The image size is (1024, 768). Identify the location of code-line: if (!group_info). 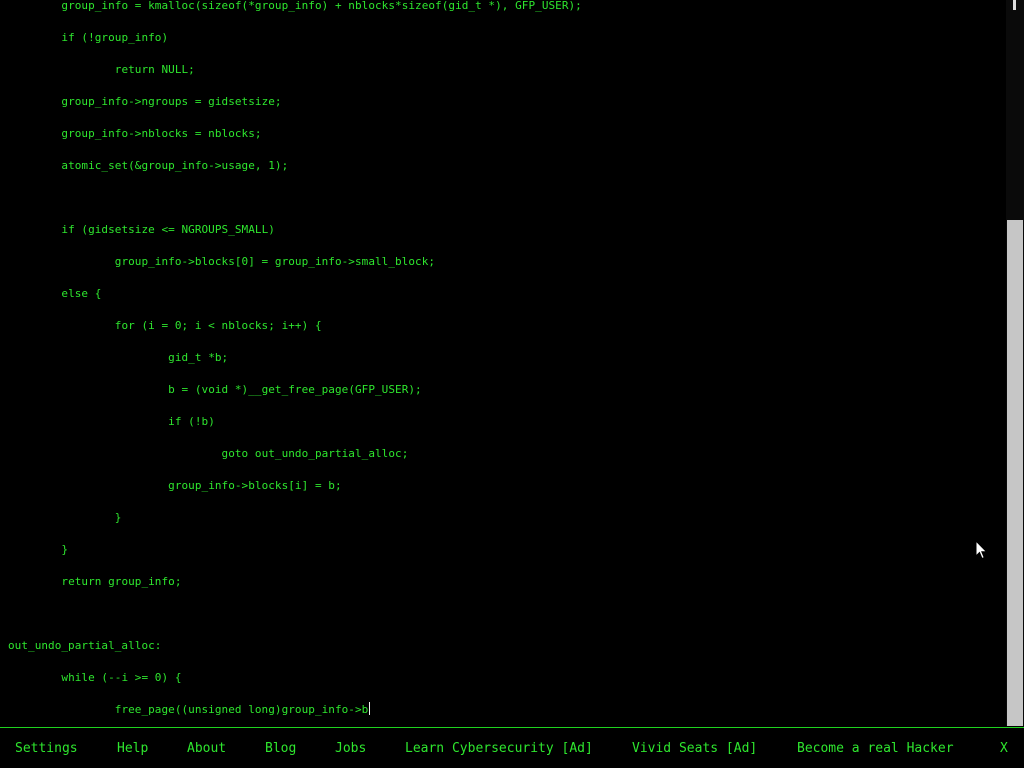
(88, 37).